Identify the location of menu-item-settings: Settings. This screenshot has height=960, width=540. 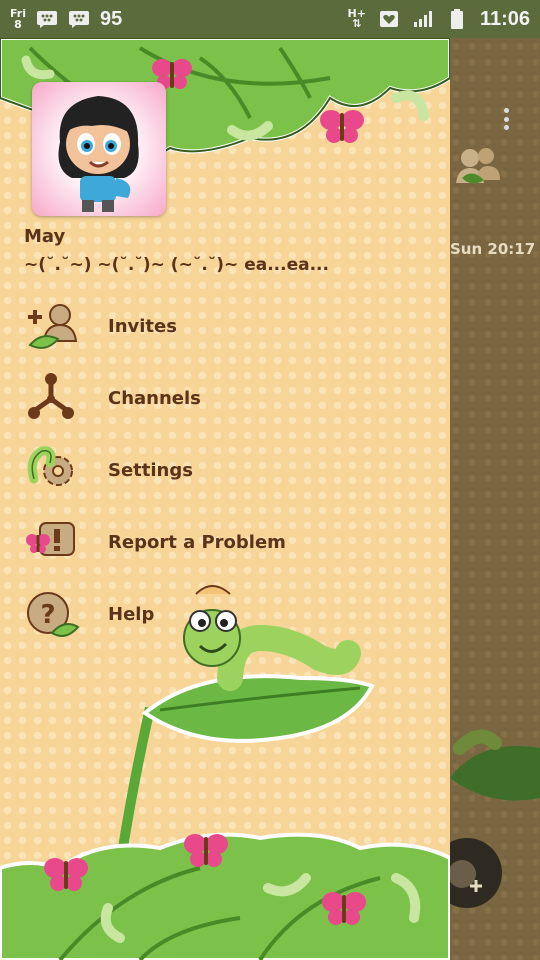
(220, 470).